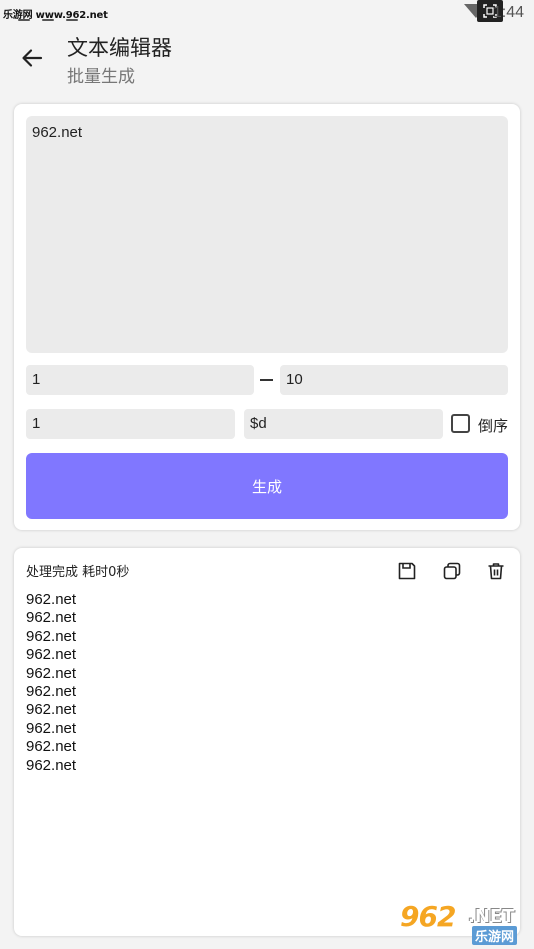 Image resolution: width=534 pixels, height=949 pixels. What do you see at coordinates (394, 380) in the screenshot?
I see `range-end-input: 10` at bounding box center [394, 380].